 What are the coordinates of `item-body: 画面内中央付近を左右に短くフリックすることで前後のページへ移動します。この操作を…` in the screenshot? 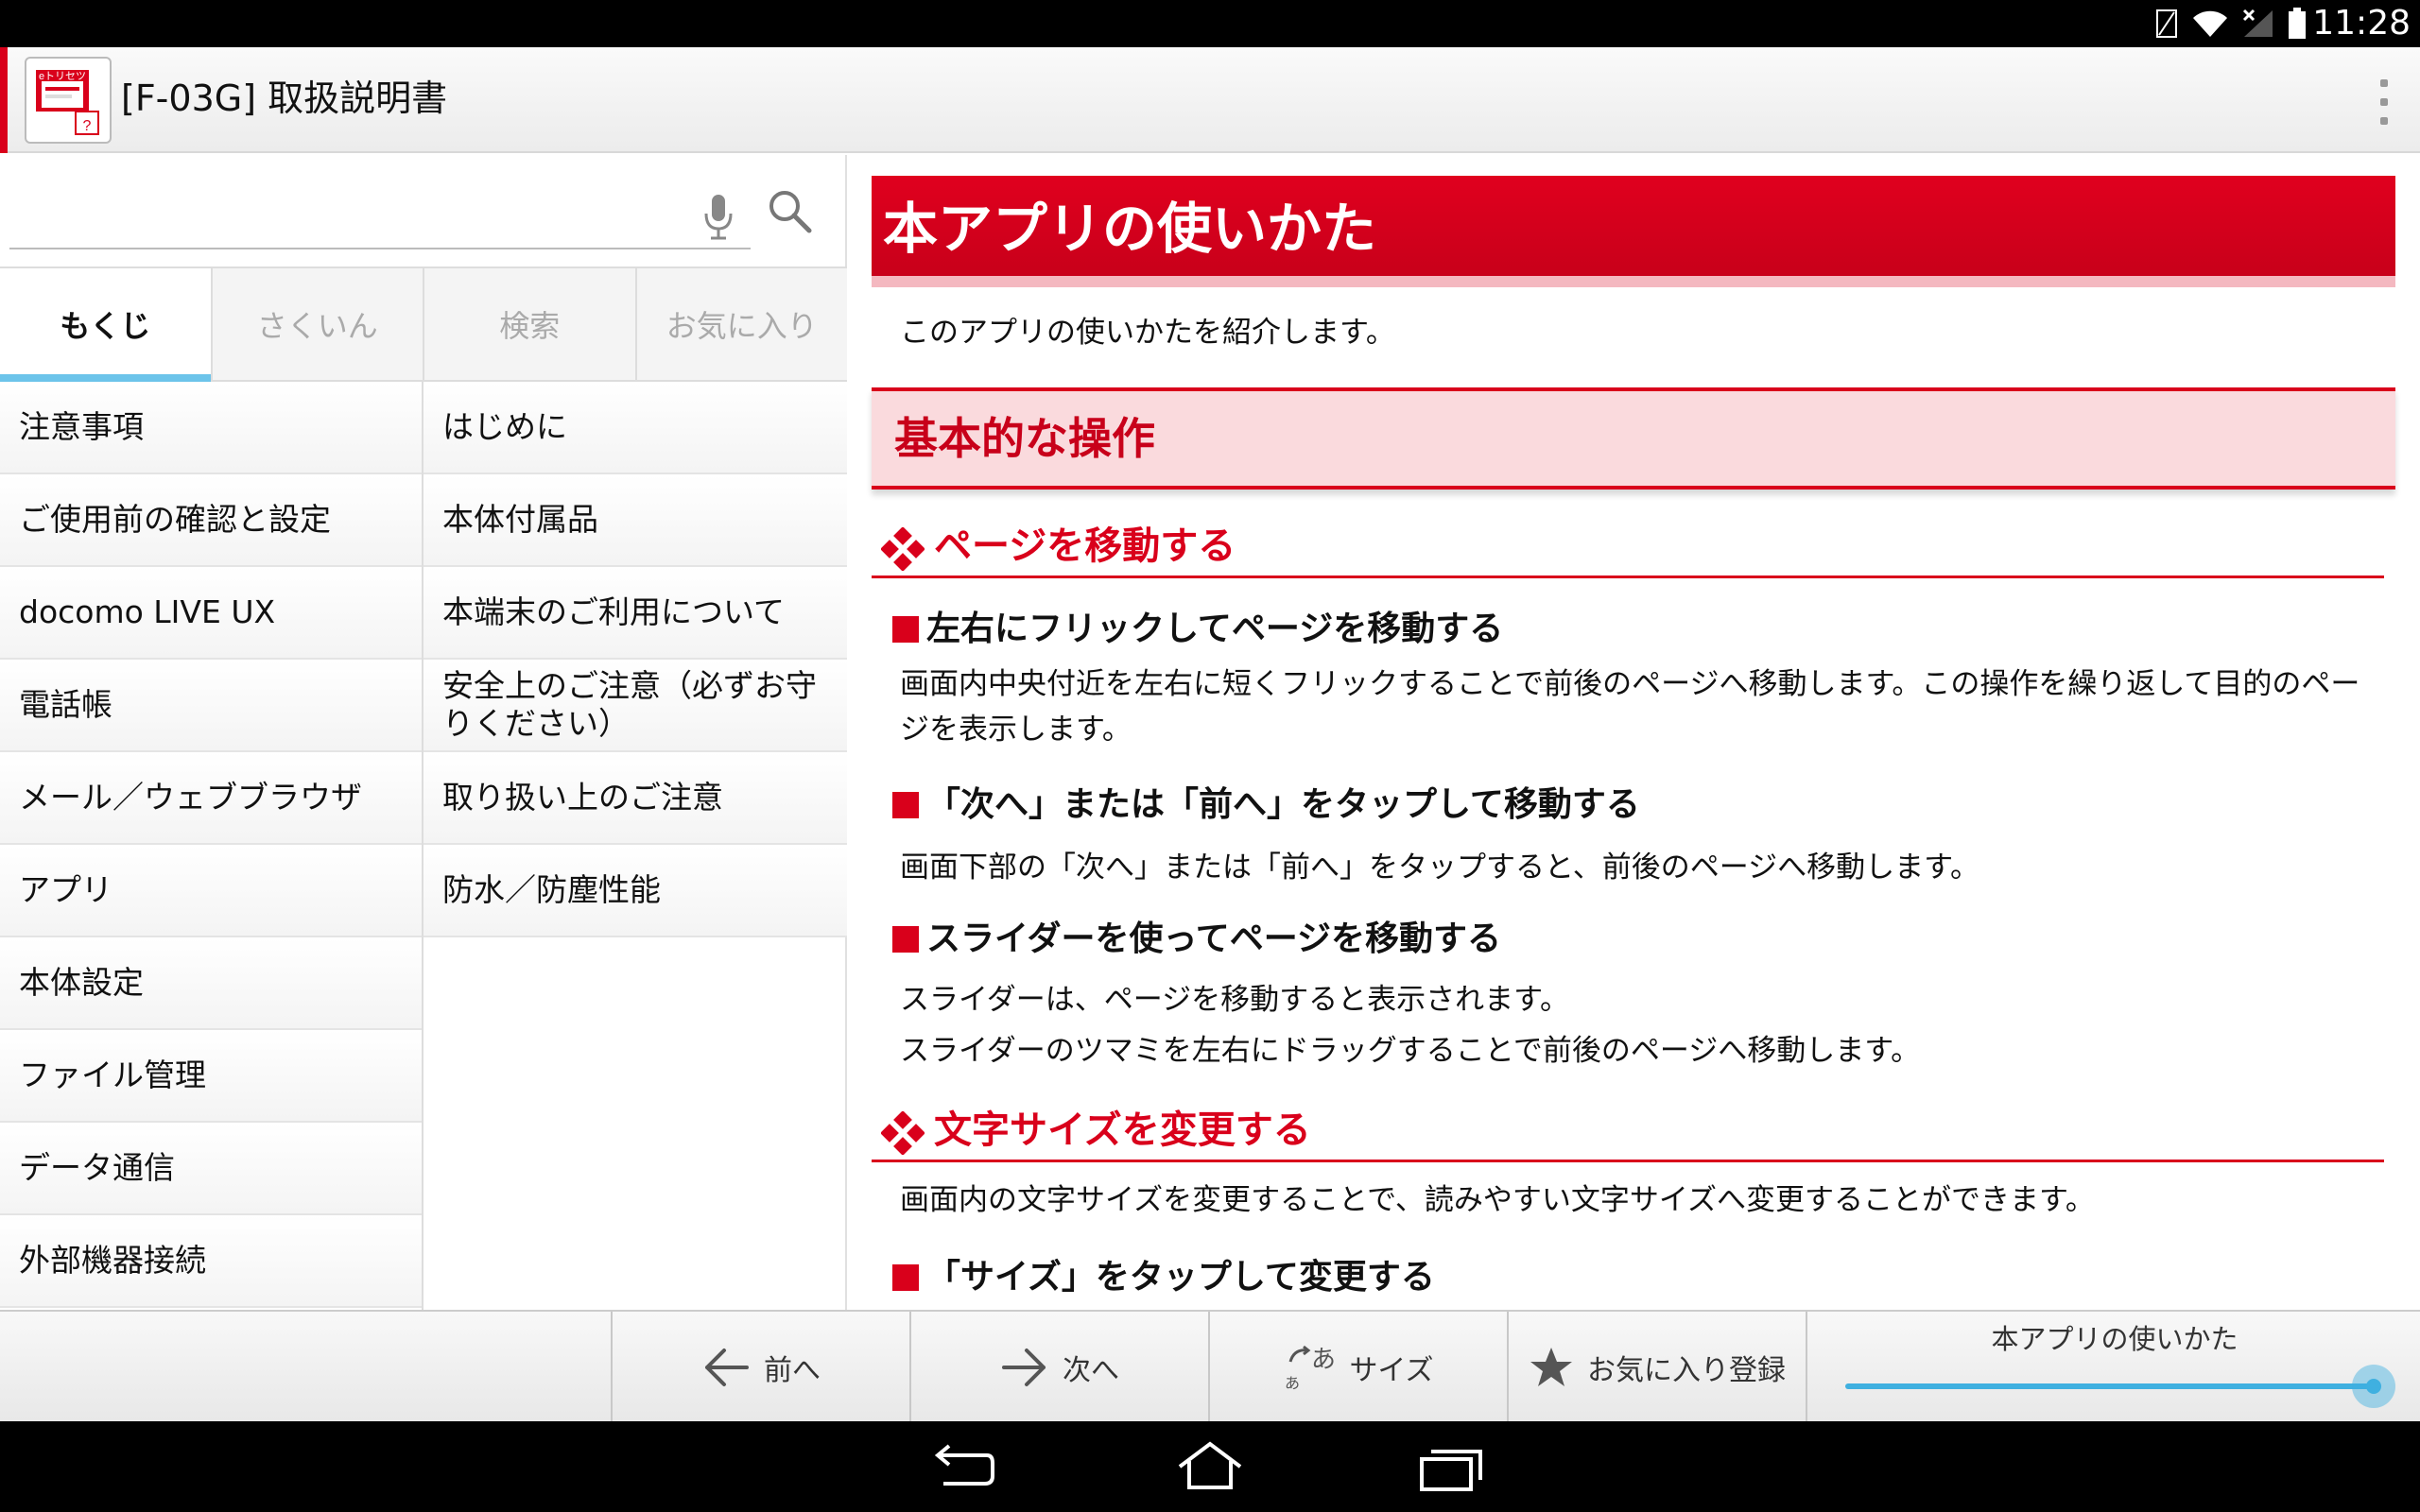 It's located at (1630, 707).